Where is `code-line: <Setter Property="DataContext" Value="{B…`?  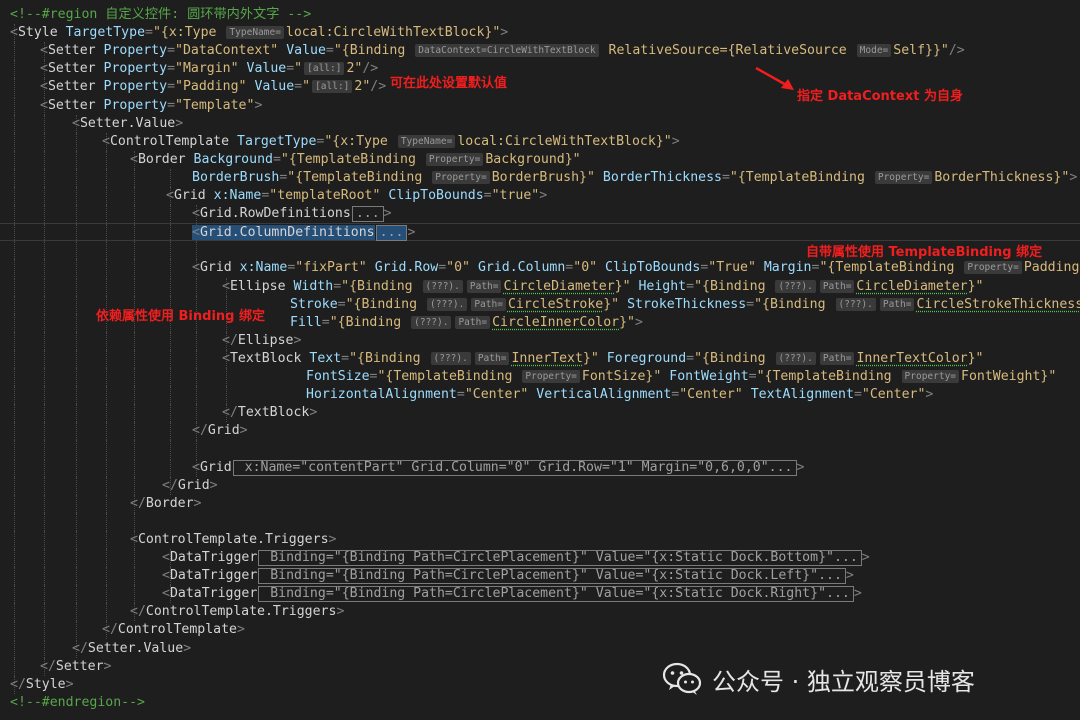
code-line: <Setter Property="DataContext" Value="{B… is located at coordinates (540, 51).